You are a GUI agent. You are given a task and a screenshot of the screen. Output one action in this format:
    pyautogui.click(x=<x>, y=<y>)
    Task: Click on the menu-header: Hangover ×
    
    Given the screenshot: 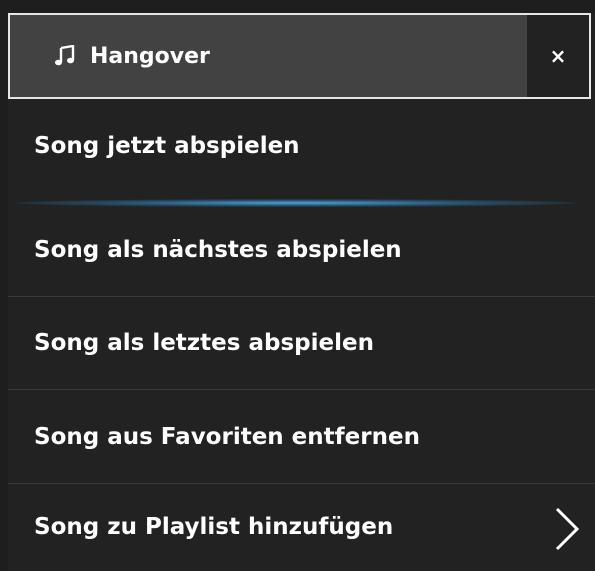 What is the action you would take?
    pyautogui.click(x=299, y=56)
    